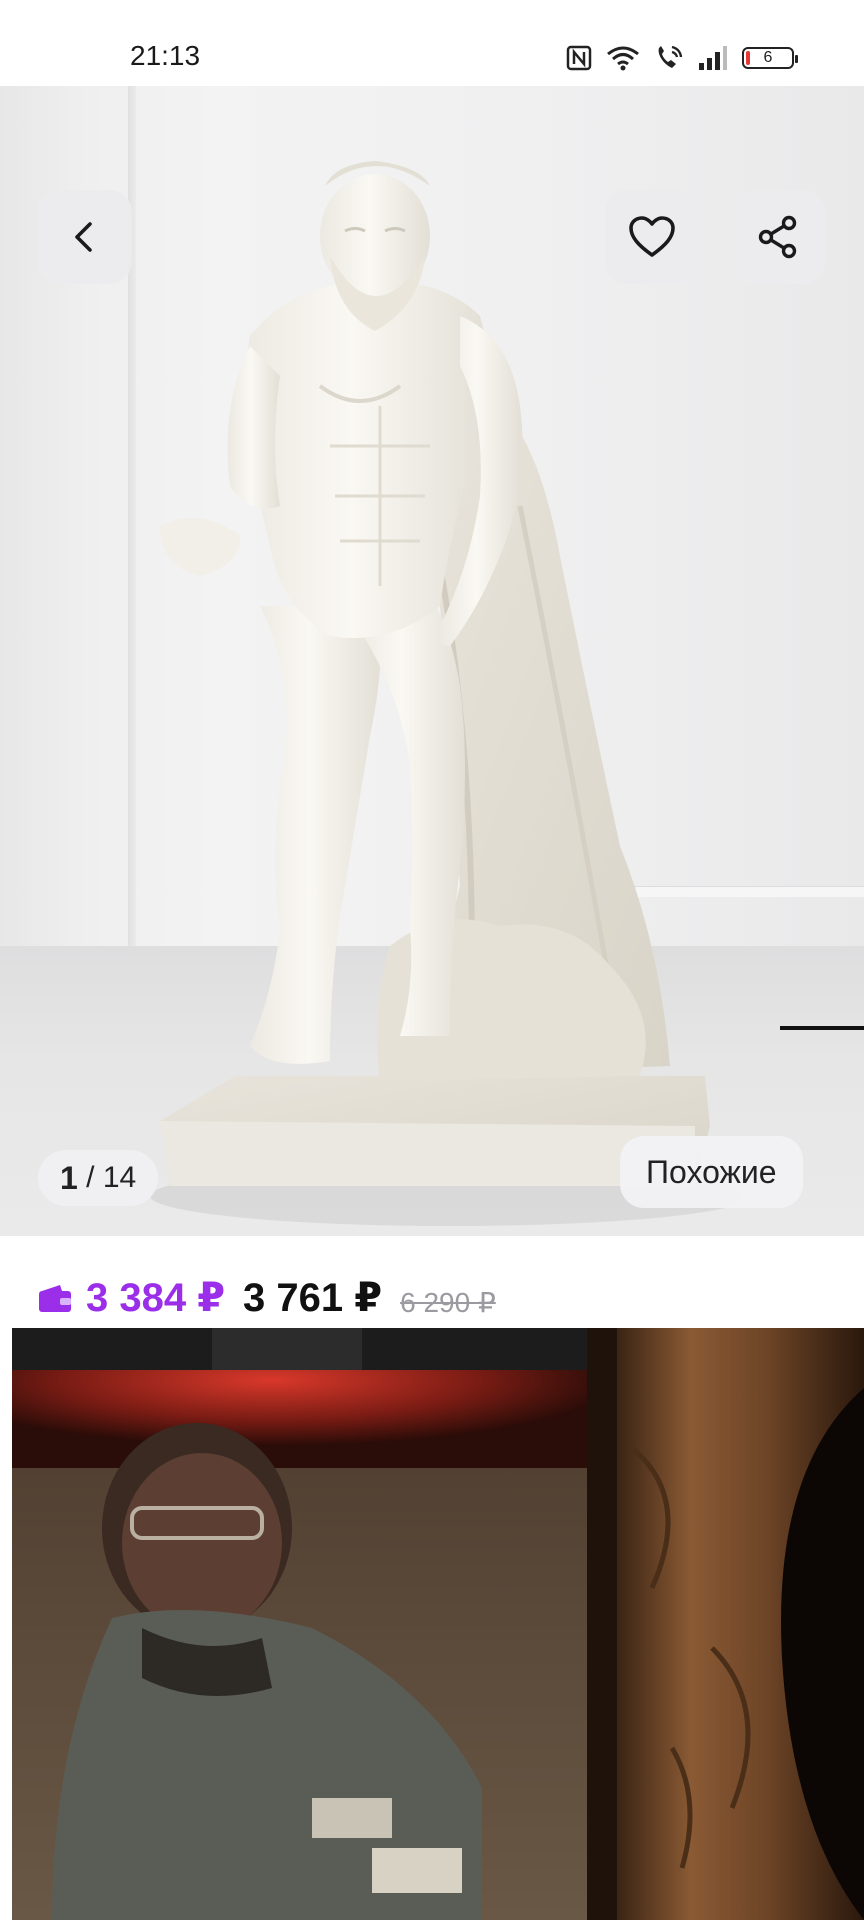 The height and width of the screenshot is (1920, 864). I want to click on heart-icon, so click(652, 236).